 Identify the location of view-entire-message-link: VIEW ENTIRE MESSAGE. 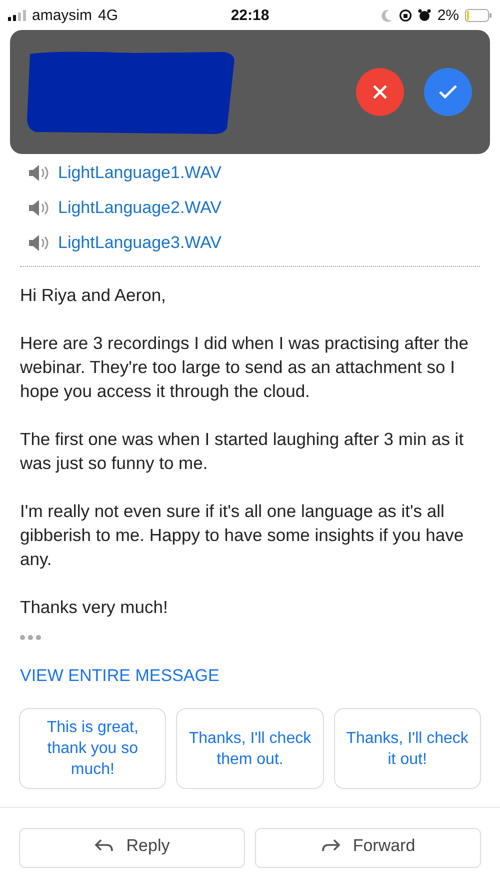
(120, 676).